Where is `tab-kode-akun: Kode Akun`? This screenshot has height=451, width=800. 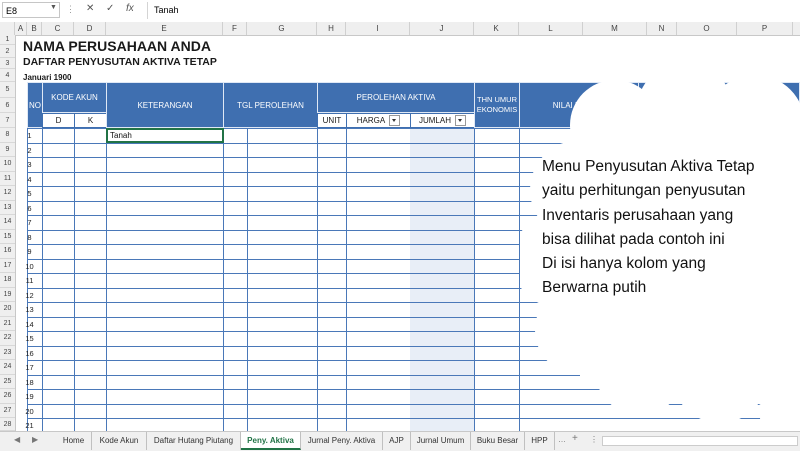 tab-kode-akun: Kode Akun is located at coordinates (119, 441).